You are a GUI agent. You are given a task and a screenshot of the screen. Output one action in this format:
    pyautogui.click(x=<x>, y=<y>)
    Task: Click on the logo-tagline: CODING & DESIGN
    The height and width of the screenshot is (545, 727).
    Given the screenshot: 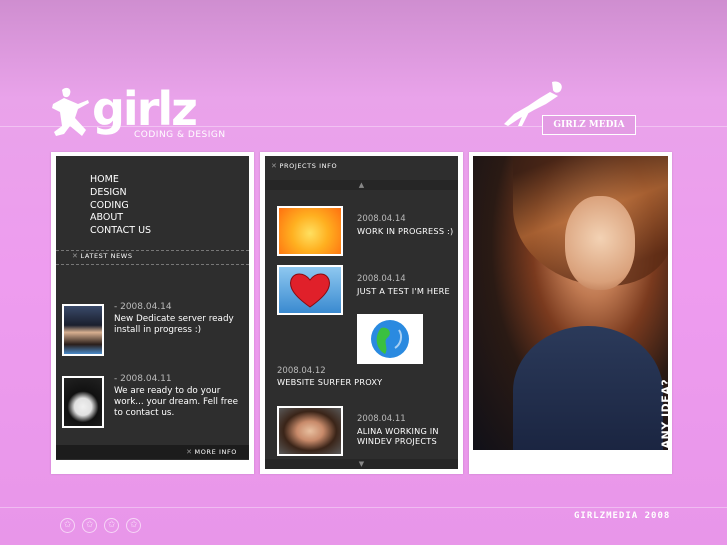 What is the action you would take?
    pyautogui.click(x=180, y=135)
    